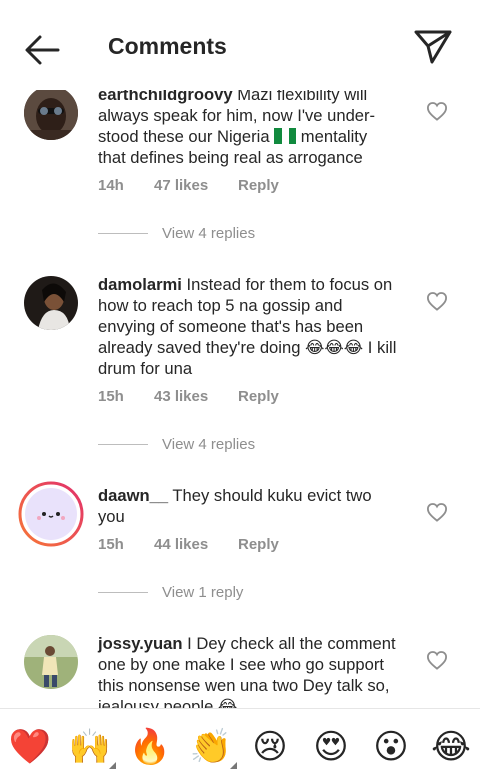  Describe the element at coordinates (196, 396) in the screenshot. I see `comment-likes: 43 likes` at that location.